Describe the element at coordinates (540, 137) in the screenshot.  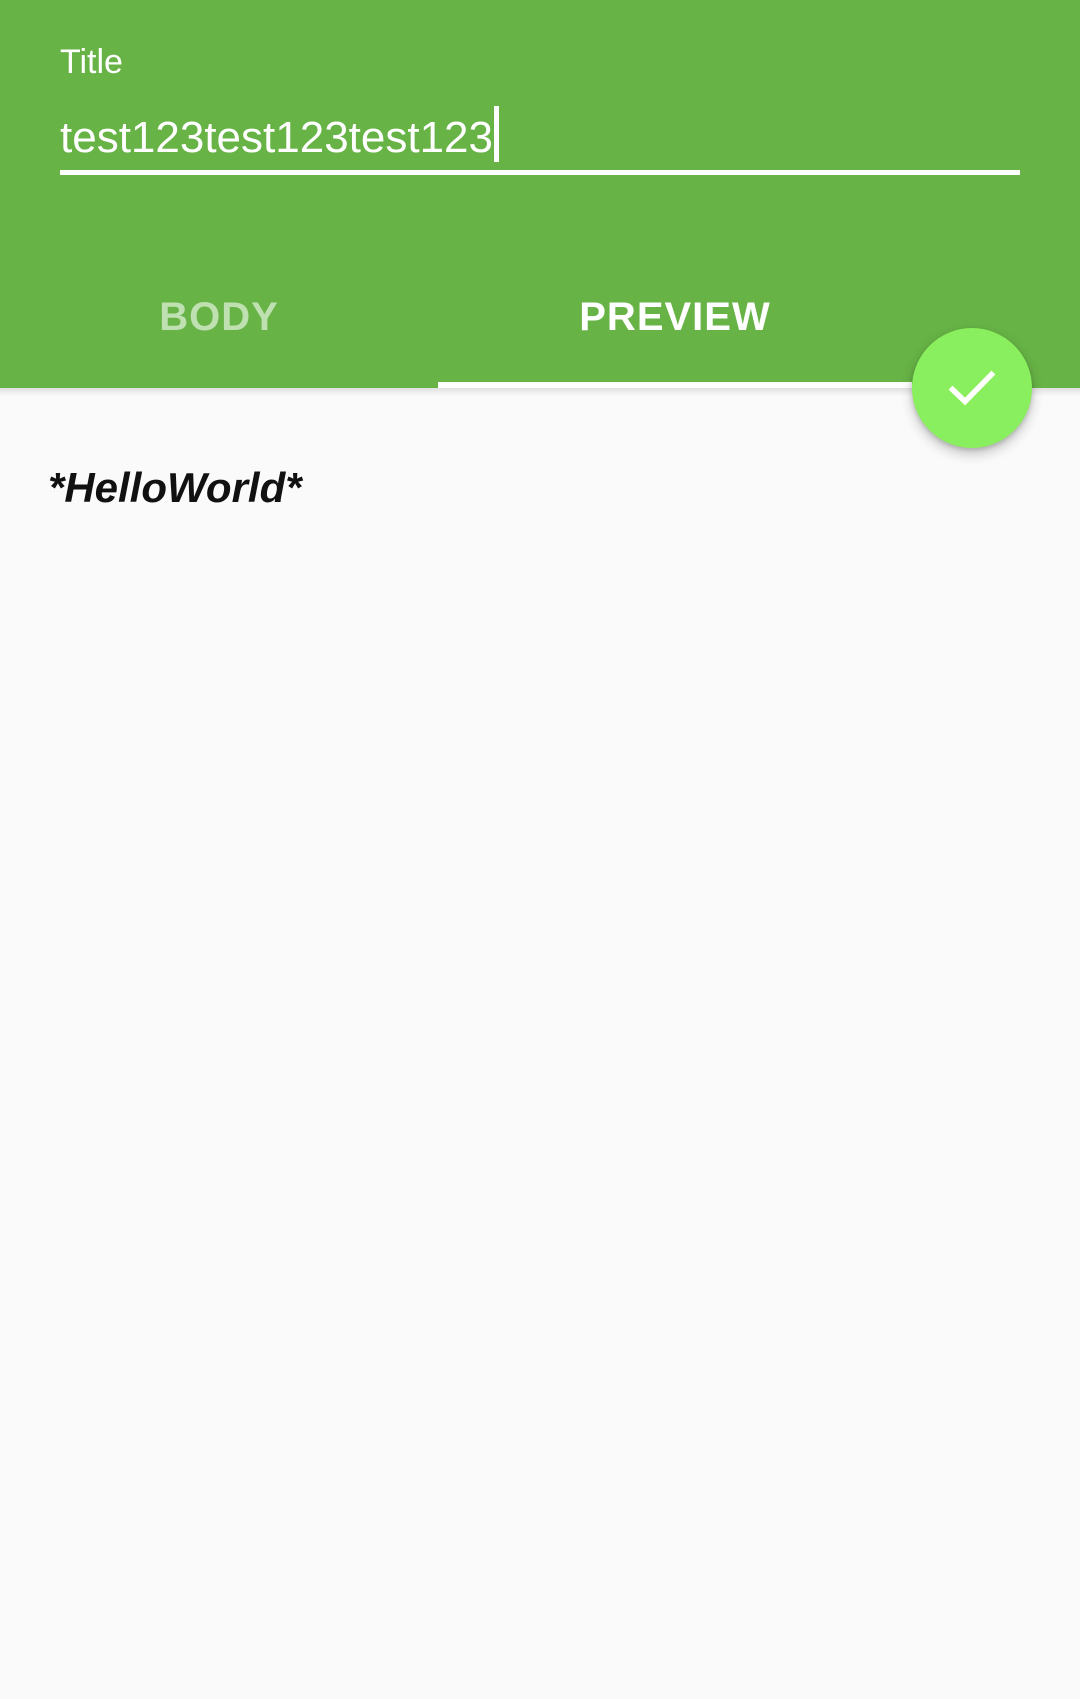
I see `title-input: test123test123test123` at that location.